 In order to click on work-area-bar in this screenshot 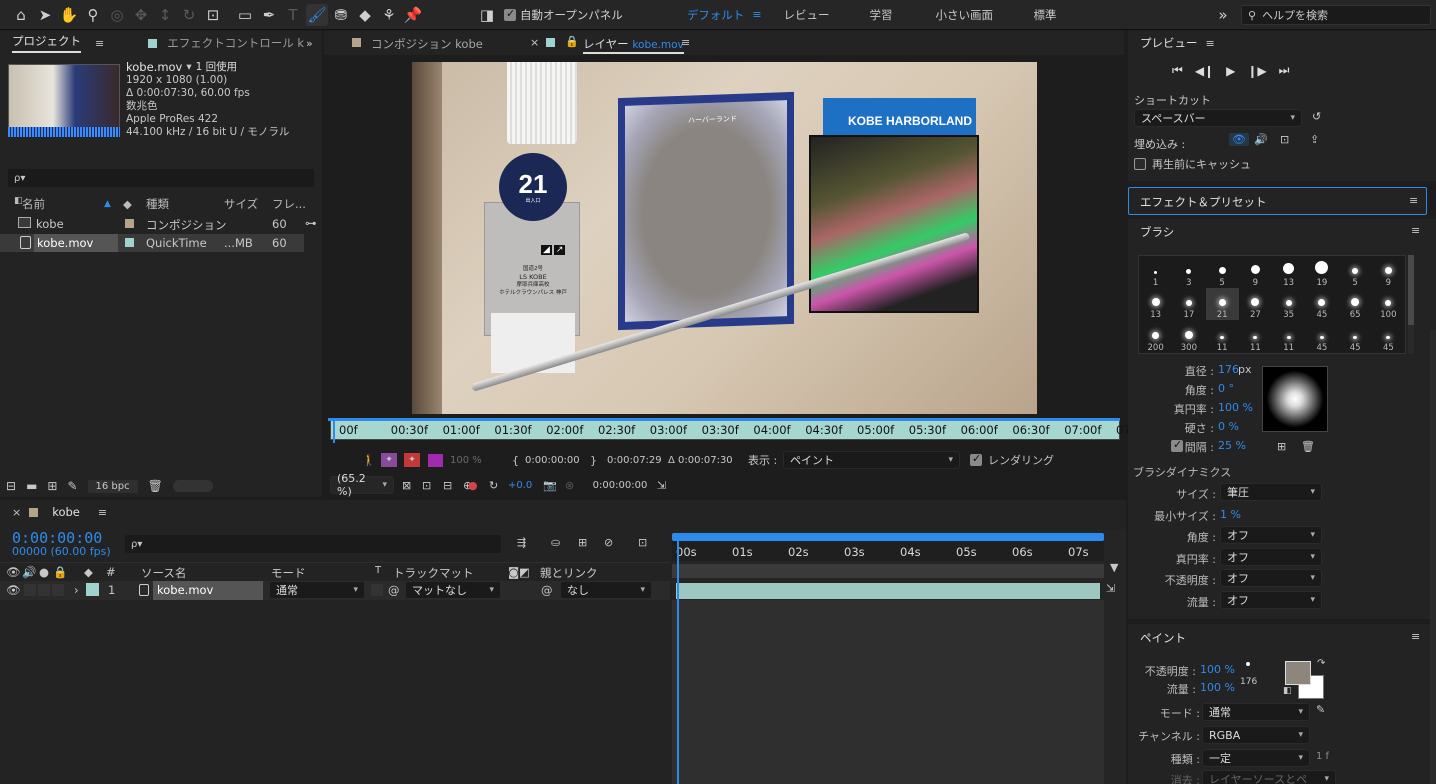, I will do `click(888, 537)`.